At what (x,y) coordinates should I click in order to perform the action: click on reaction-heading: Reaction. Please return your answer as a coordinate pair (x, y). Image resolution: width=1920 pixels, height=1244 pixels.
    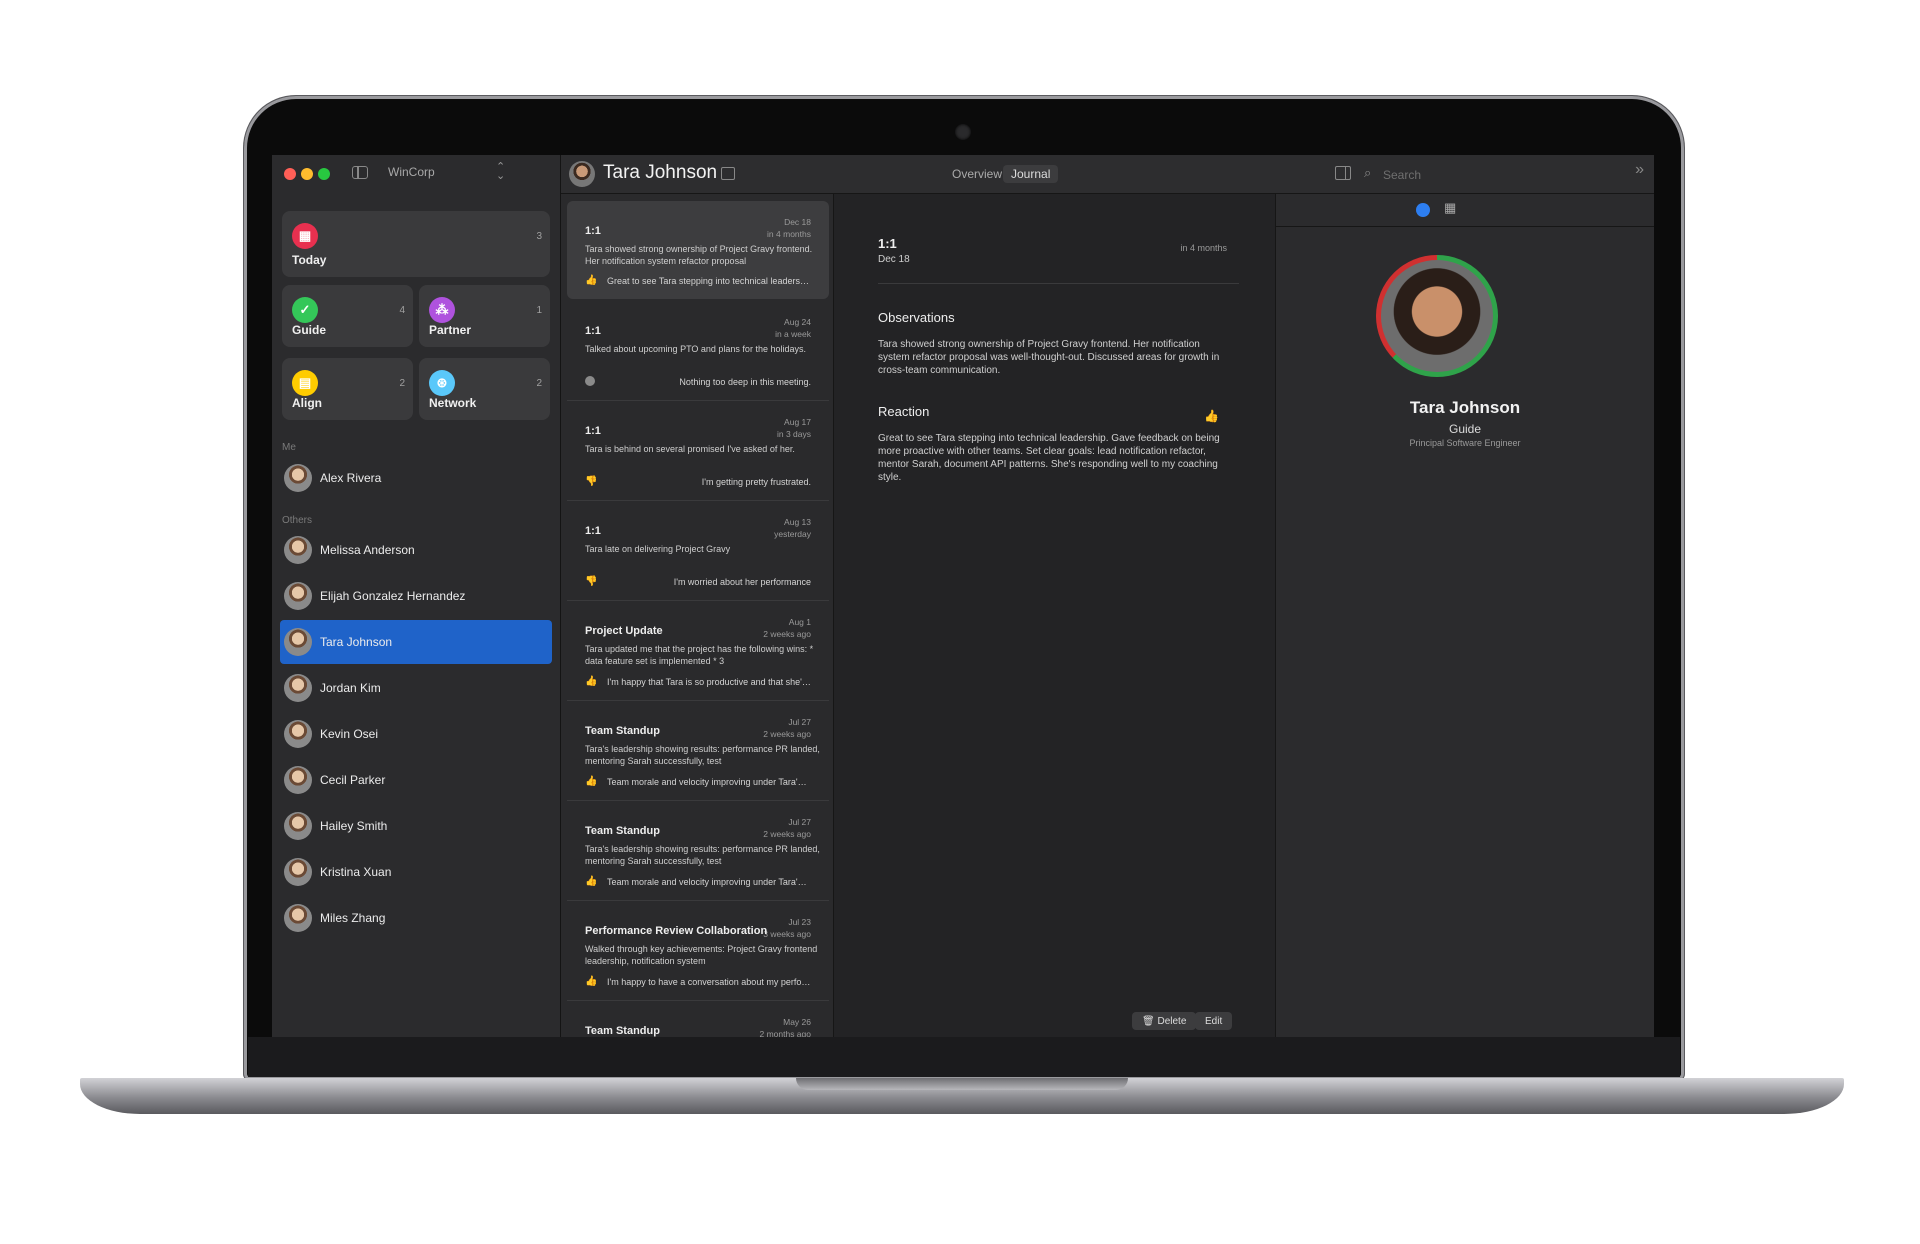
    Looking at the image, I should click on (904, 411).